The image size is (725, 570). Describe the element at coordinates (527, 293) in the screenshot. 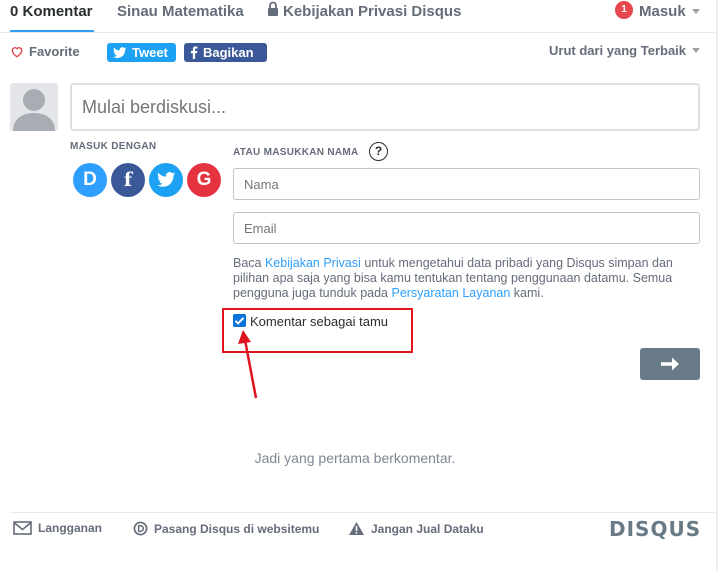

I see `policy-text: kami.` at that location.